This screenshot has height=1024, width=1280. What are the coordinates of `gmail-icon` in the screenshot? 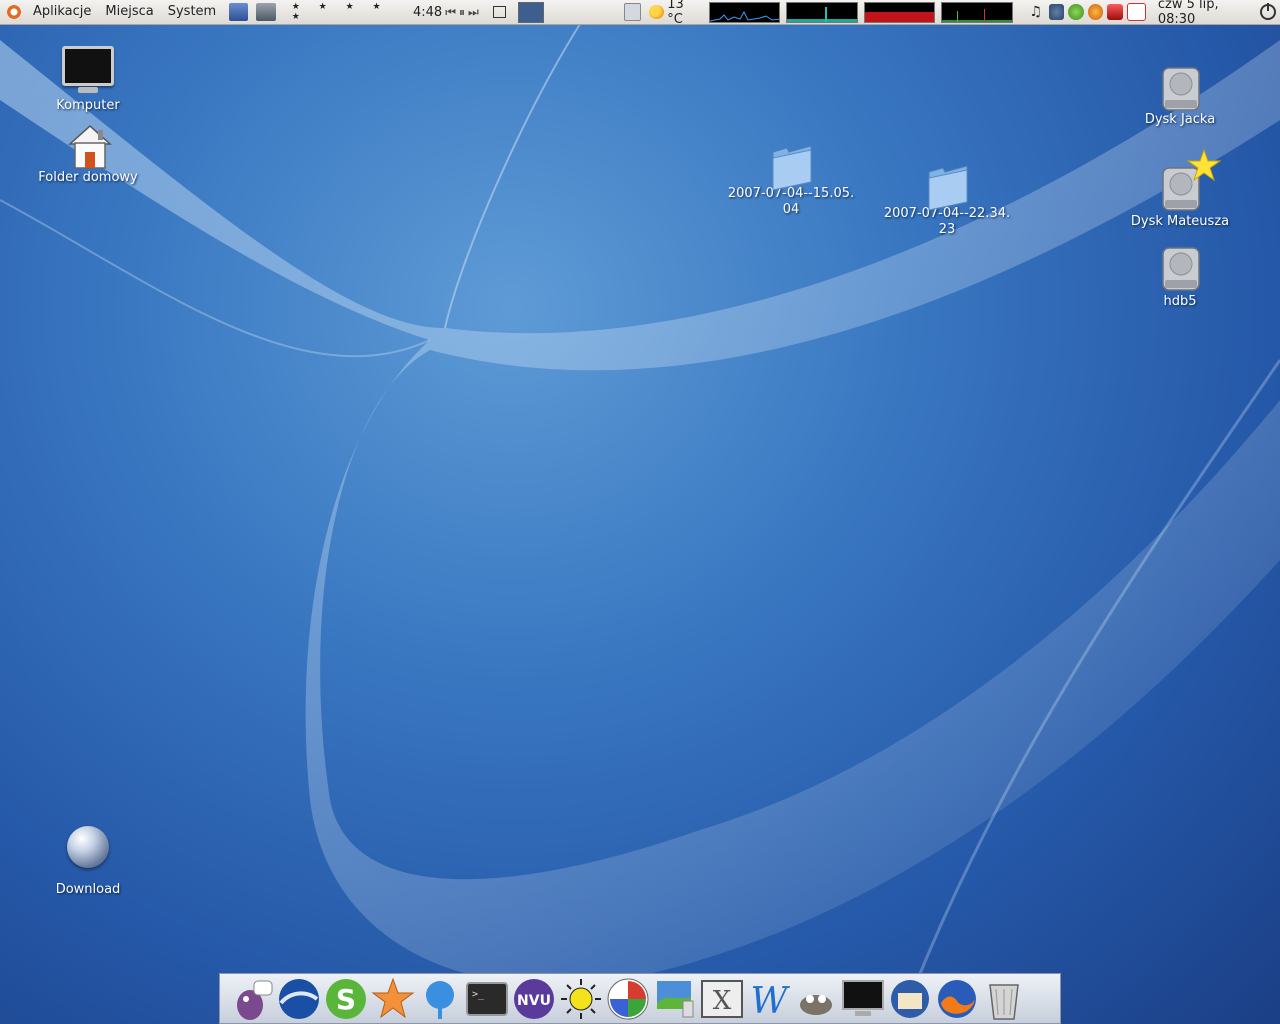 It's located at (1136, 12).